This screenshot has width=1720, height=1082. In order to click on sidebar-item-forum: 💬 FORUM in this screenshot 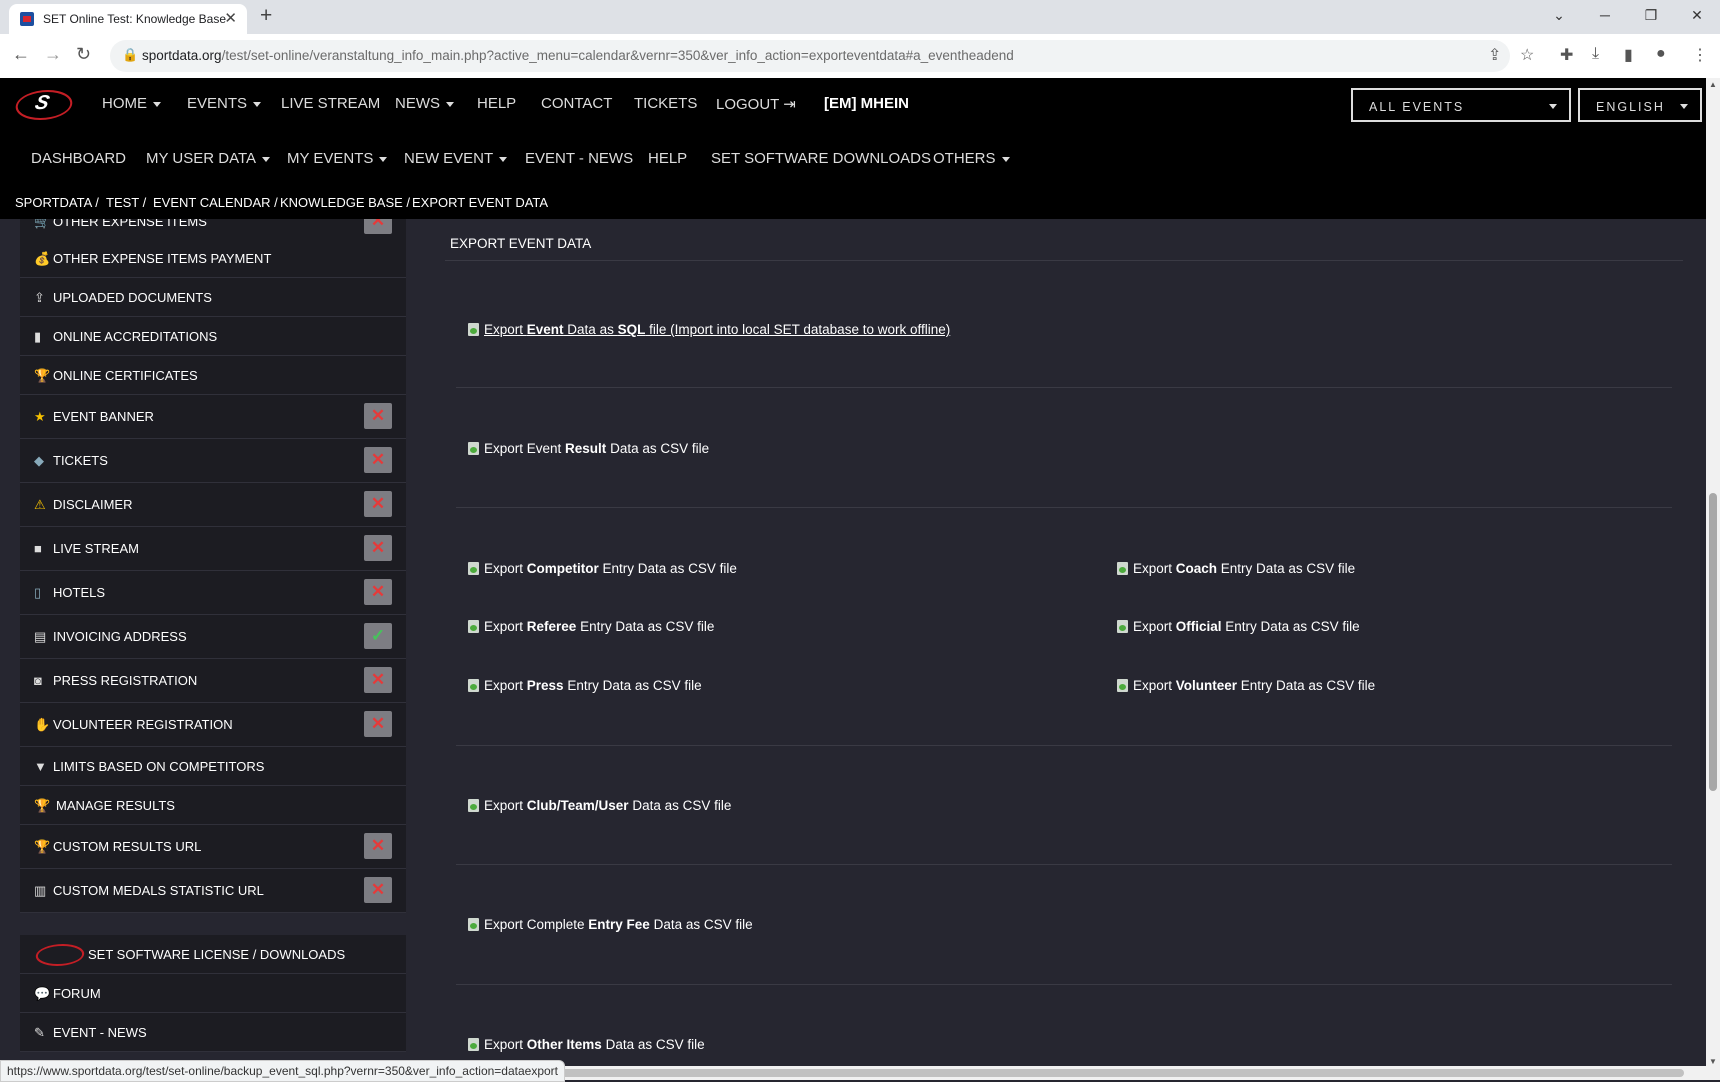, I will do `click(213, 993)`.